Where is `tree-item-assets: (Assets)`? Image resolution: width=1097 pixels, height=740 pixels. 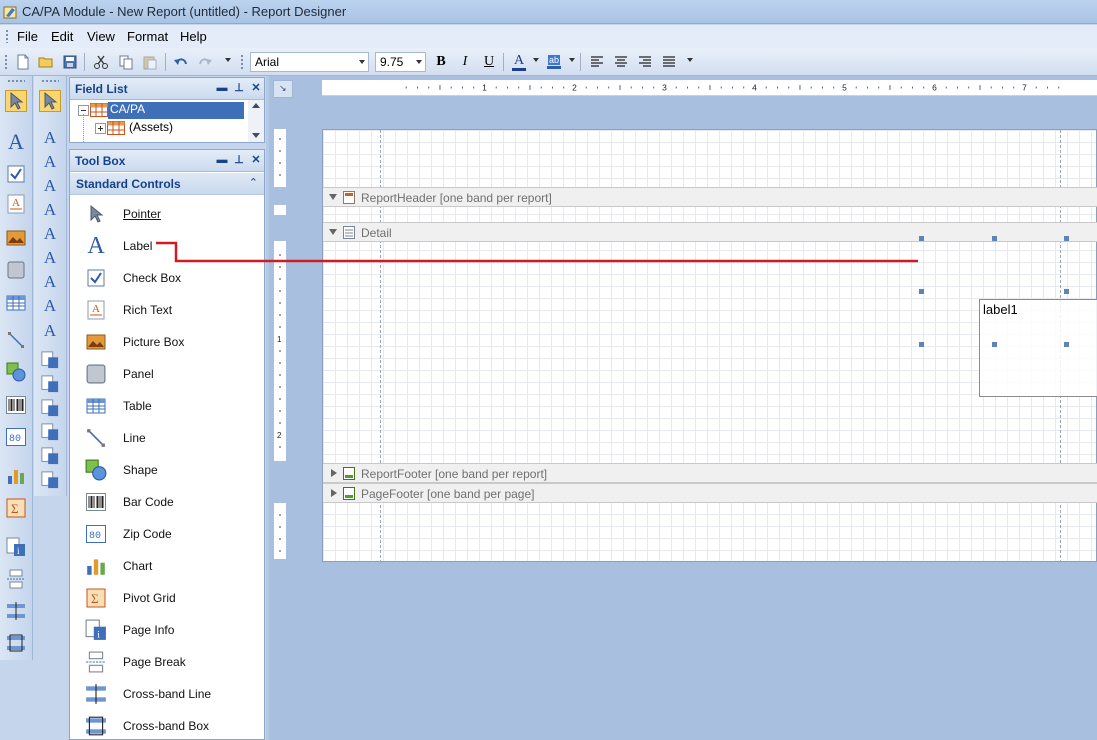 tree-item-assets: (Assets) is located at coordinates (182, 128).